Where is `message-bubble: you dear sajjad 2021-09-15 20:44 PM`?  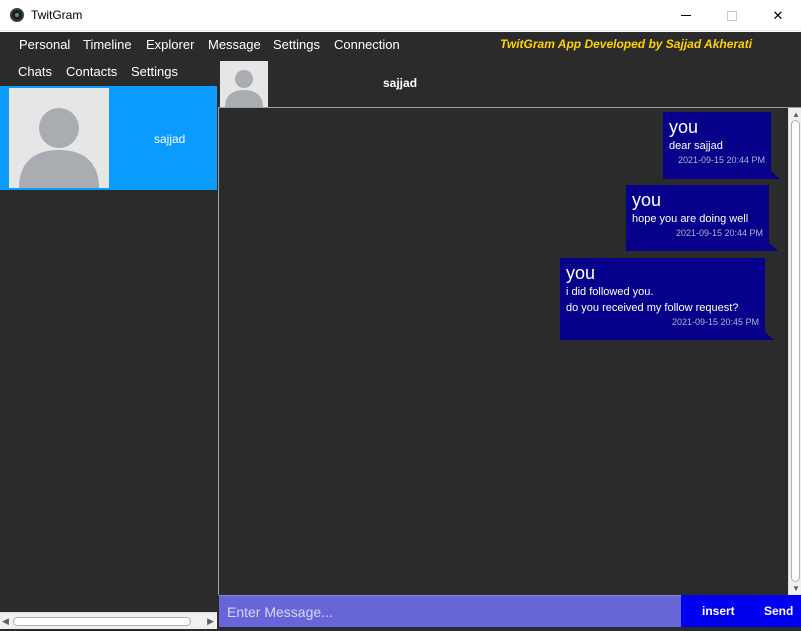 message-bubble: you dear sajjad 2021-09-15 20:44 PM is located at coordinates (721, 145).